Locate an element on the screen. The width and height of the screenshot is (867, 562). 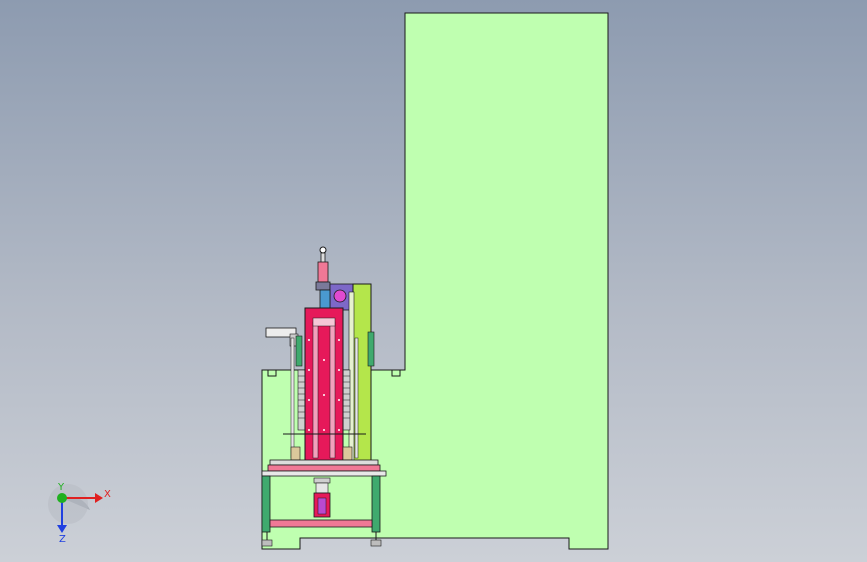
y-axis-label: Y is located at coordinates (61, 487).